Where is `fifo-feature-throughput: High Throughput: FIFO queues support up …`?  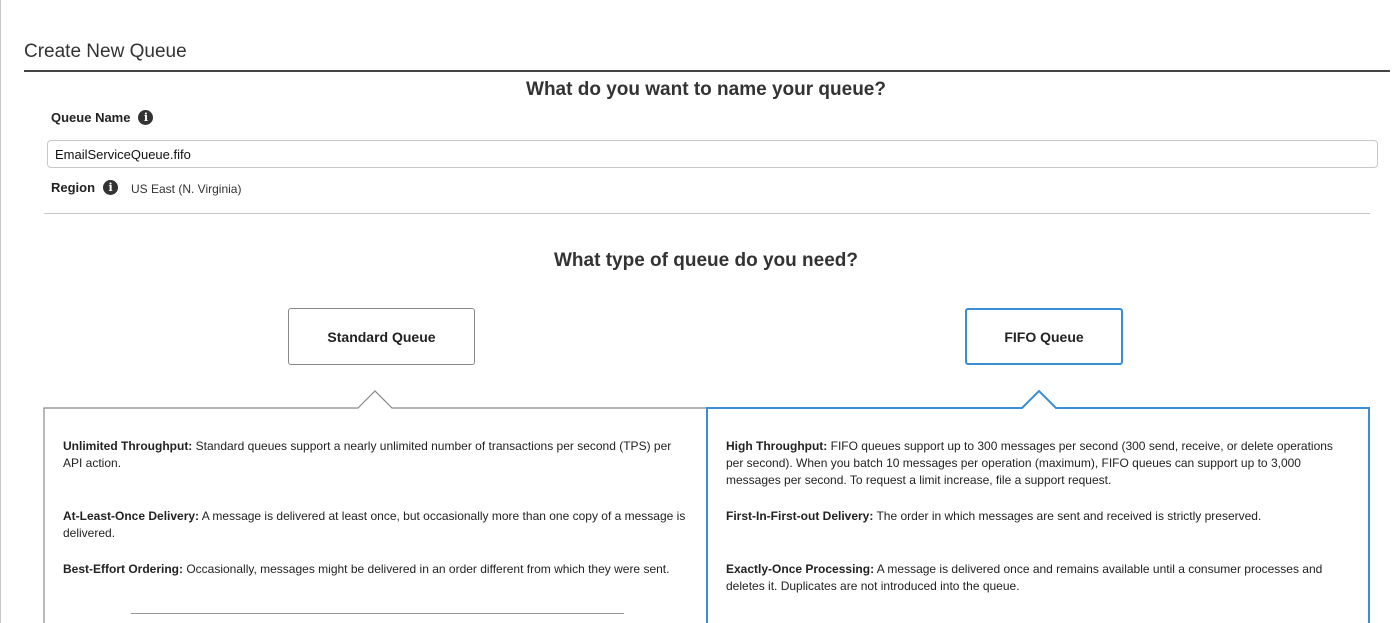 fifo-feature-throughput: High Throughput: FIFO queues support up … is located at coordinates (1029, 463).